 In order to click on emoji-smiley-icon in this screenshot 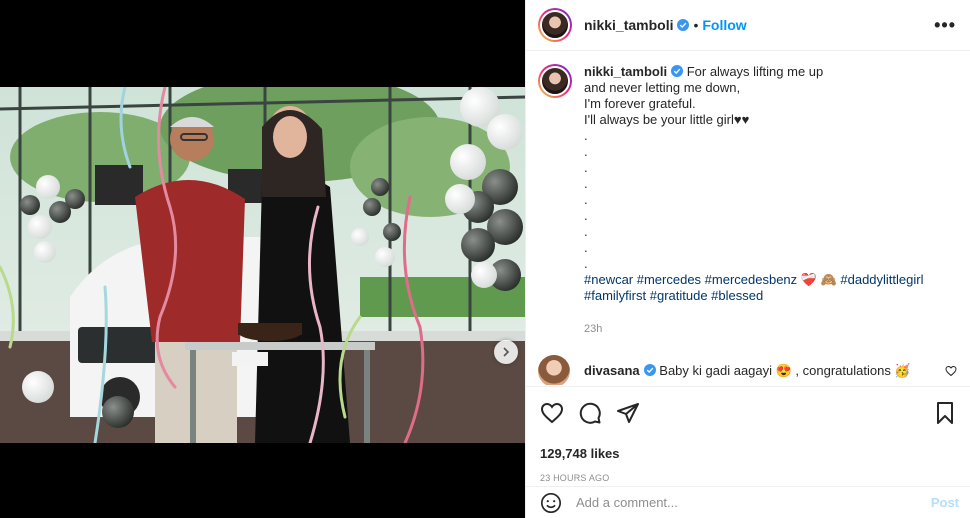, I will do `click(551, 503)`.